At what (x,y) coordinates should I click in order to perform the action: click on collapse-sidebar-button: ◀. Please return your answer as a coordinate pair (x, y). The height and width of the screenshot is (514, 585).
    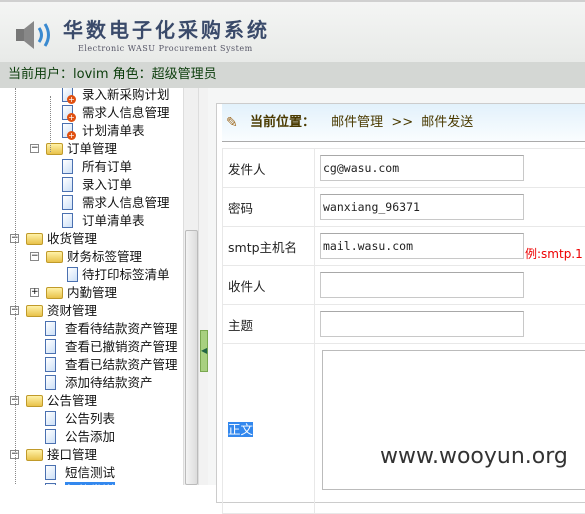
    Looking at the image, I should click on (204, 351).